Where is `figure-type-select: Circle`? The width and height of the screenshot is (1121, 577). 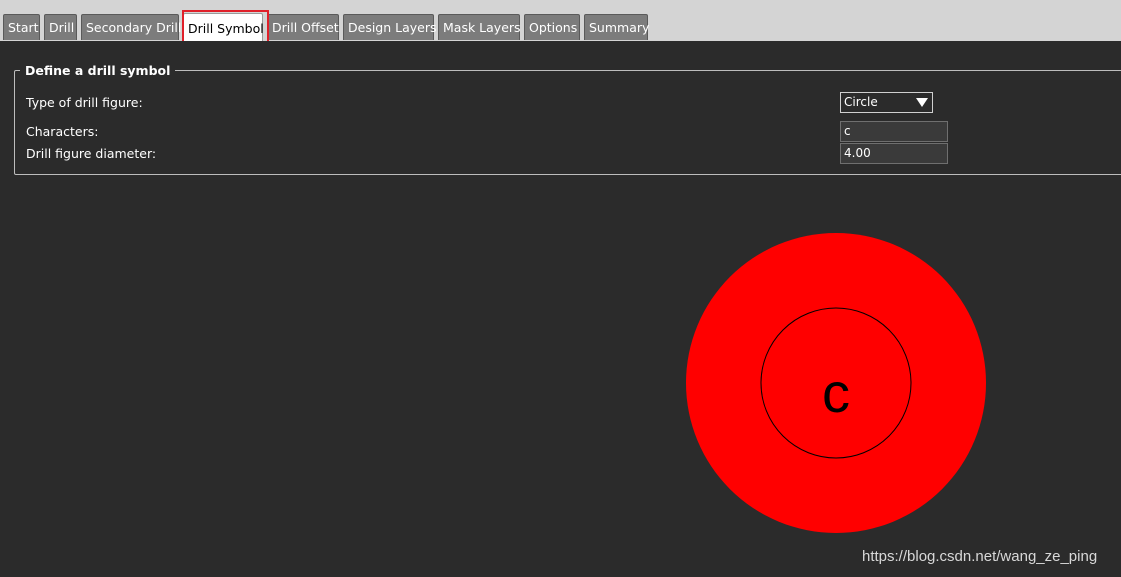
figure-type-select: Circle is located at coordinates (886, 102).